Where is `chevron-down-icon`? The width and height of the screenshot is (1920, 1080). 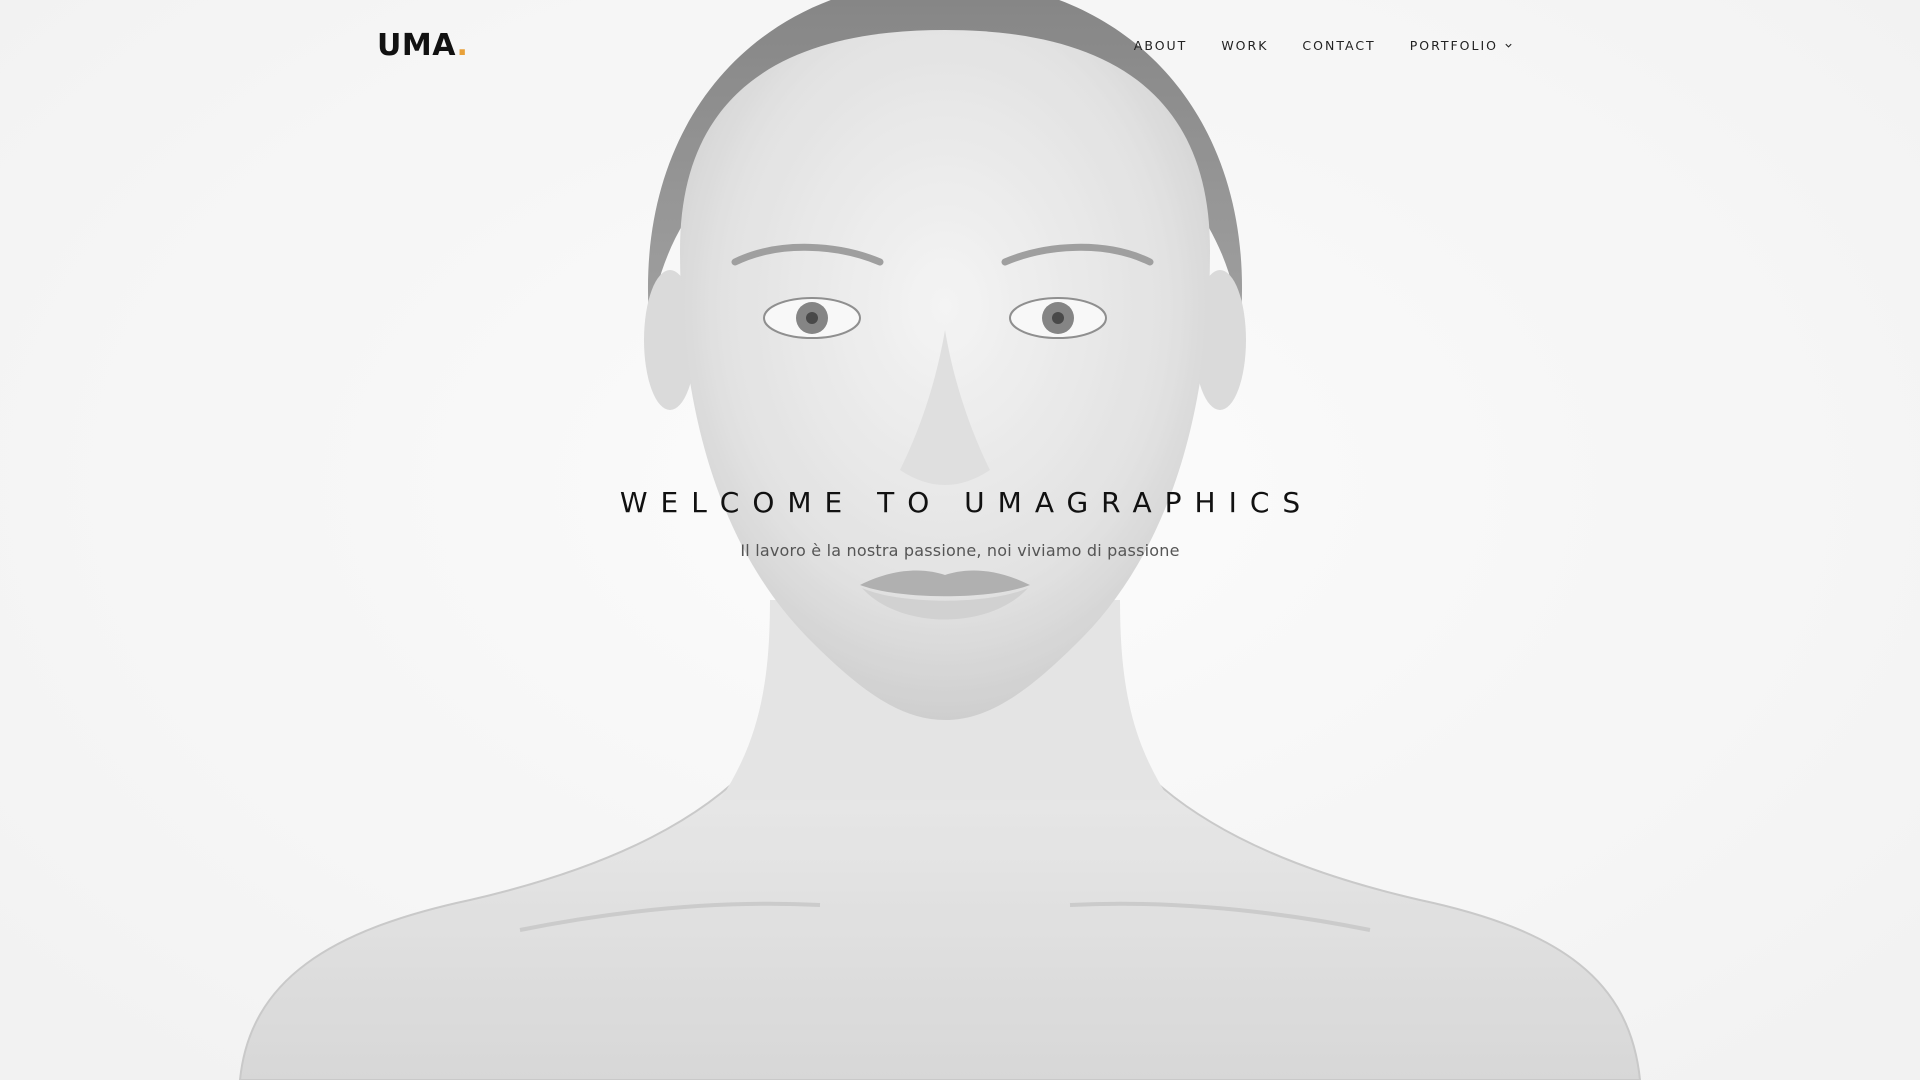
chevron-down-icon is located at coordinates (1508, 45).